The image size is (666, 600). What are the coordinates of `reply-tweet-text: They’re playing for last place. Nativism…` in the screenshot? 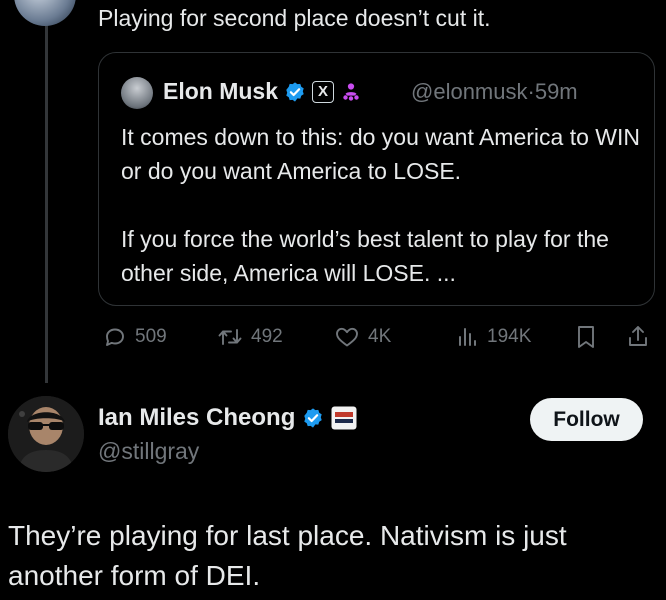 It's located at (287, 555).